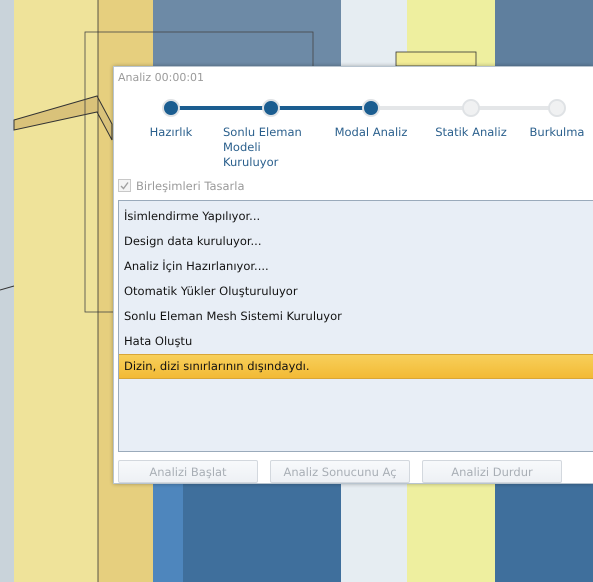  I want to click on step-label: Sonlu Eleman Modeli Kuruluyor, so click(263, 147).